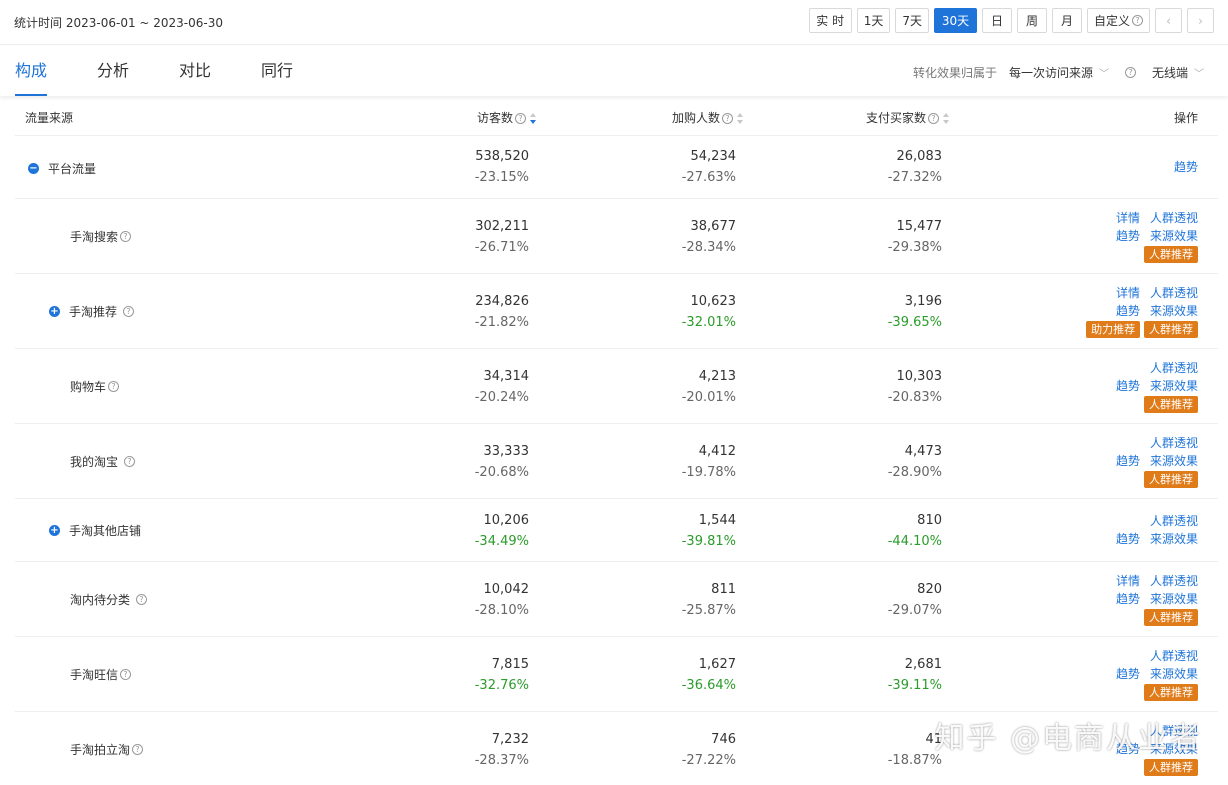 The width and height of the screenshot is (1228, 785). Describe the element at coordinates (1051, 72) in the screenshot. I see `attribution-select: 每一次访问来源` at that location.